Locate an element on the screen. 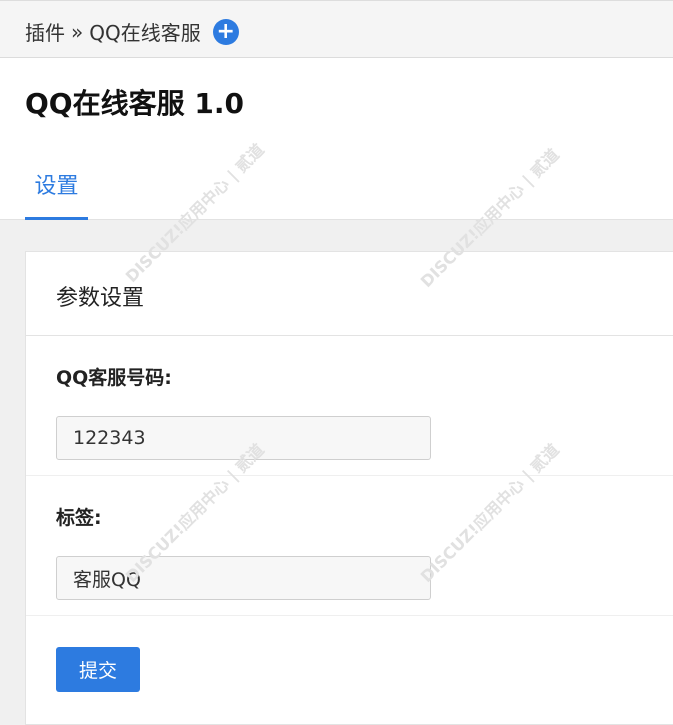 The width and height of the screenshot is (673, 725). breadcrumb-current: QQ在线客服 is located at coordinates (144, 31).